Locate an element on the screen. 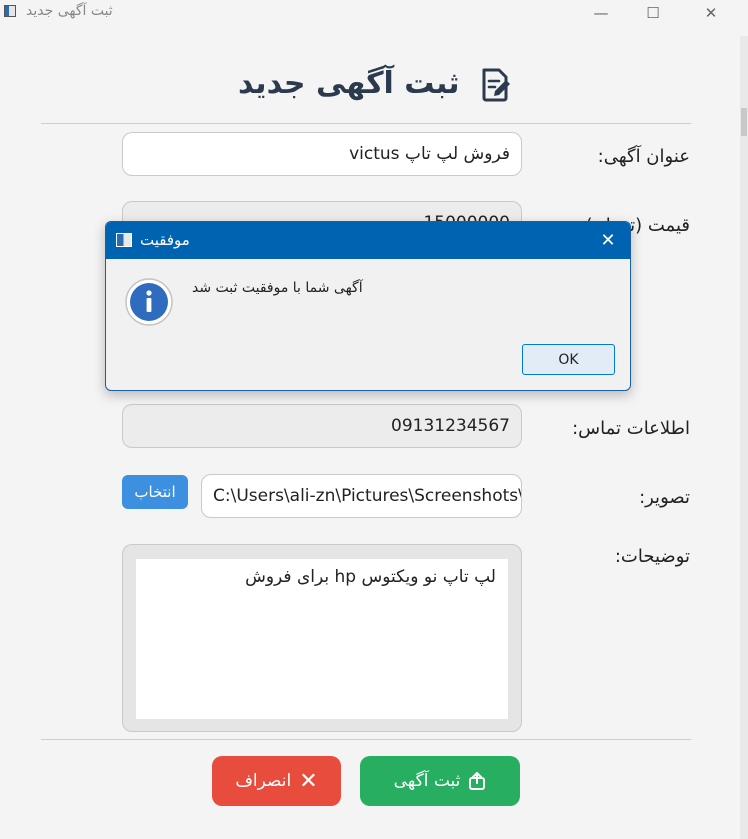 Image resolution: width=748 pixels, height=839 pixels. ok-button: OK is located at coordinates (568, 359).